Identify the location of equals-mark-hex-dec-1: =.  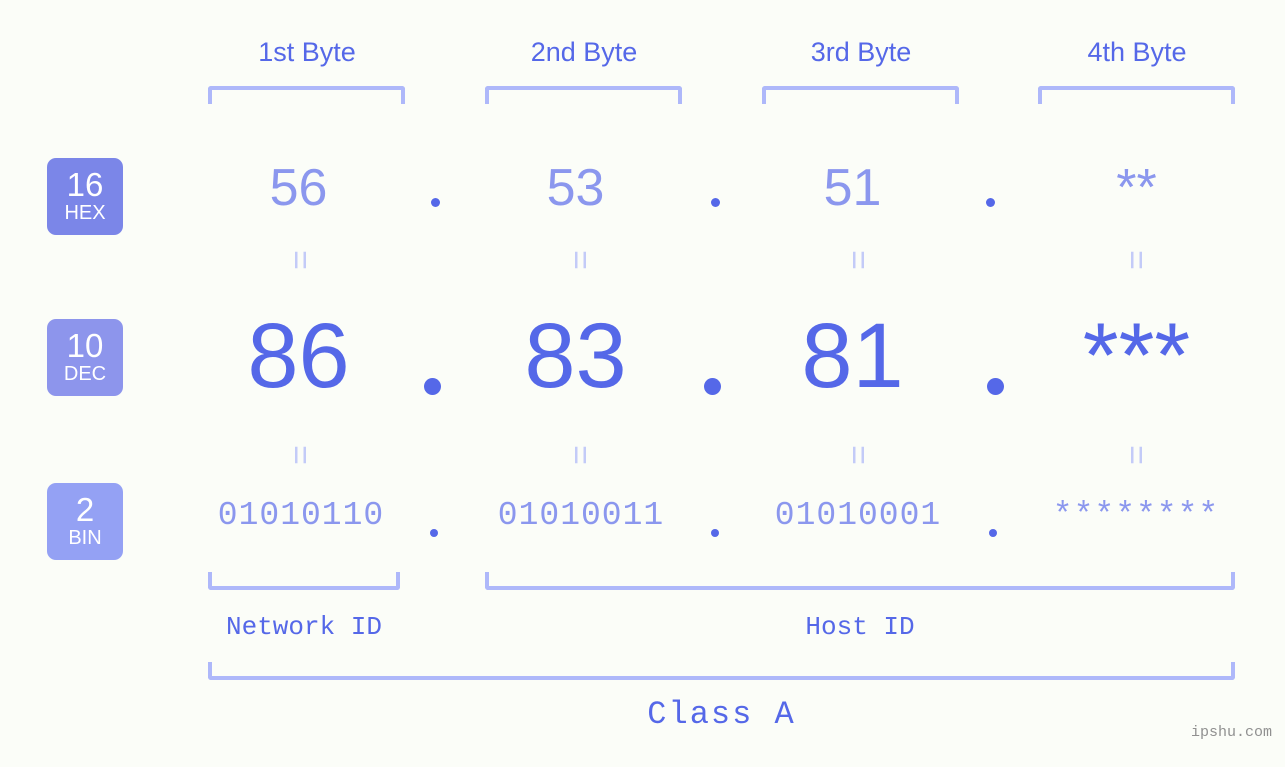
(299, 260).